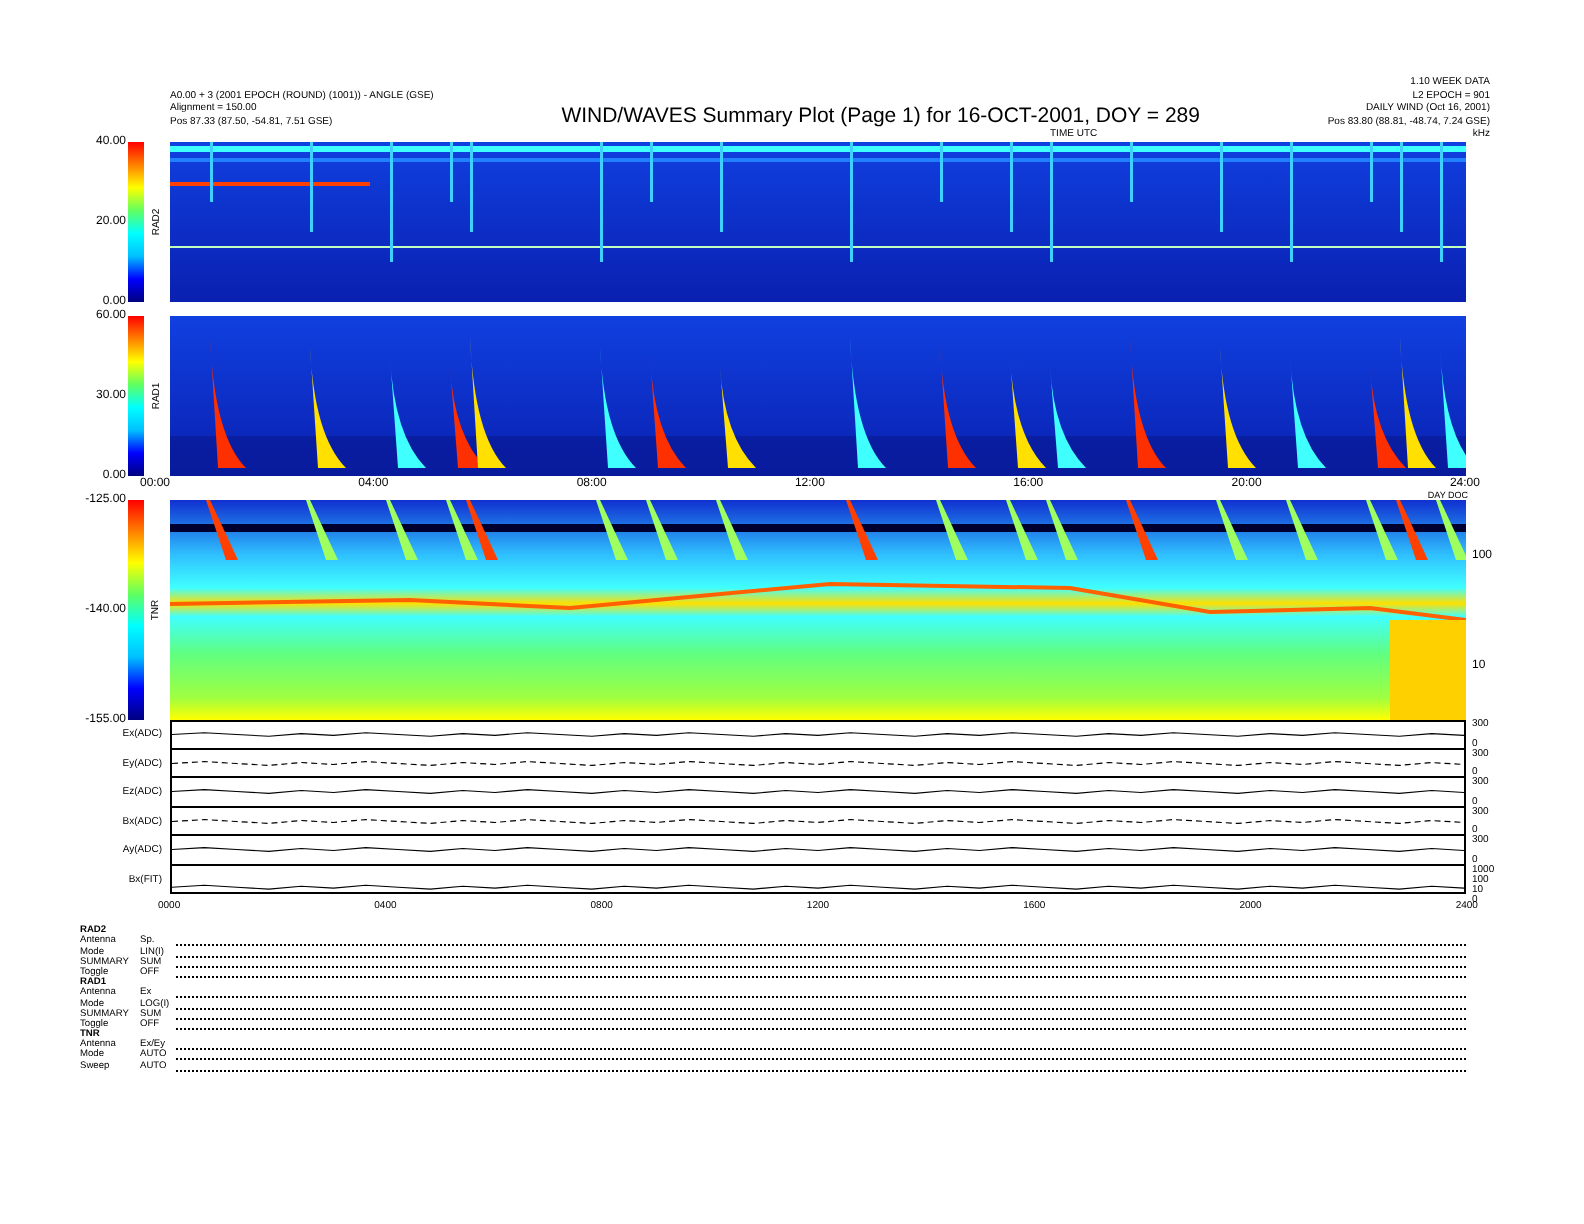 This screenshot has height=1224, width=1584. Describe the element at coordinates (880, 116) in the screenshot. I see `plot-title: WIND/WAVES Summary Plot (Page 1) for 16-OCT-2001, DOY = 289` at that location.